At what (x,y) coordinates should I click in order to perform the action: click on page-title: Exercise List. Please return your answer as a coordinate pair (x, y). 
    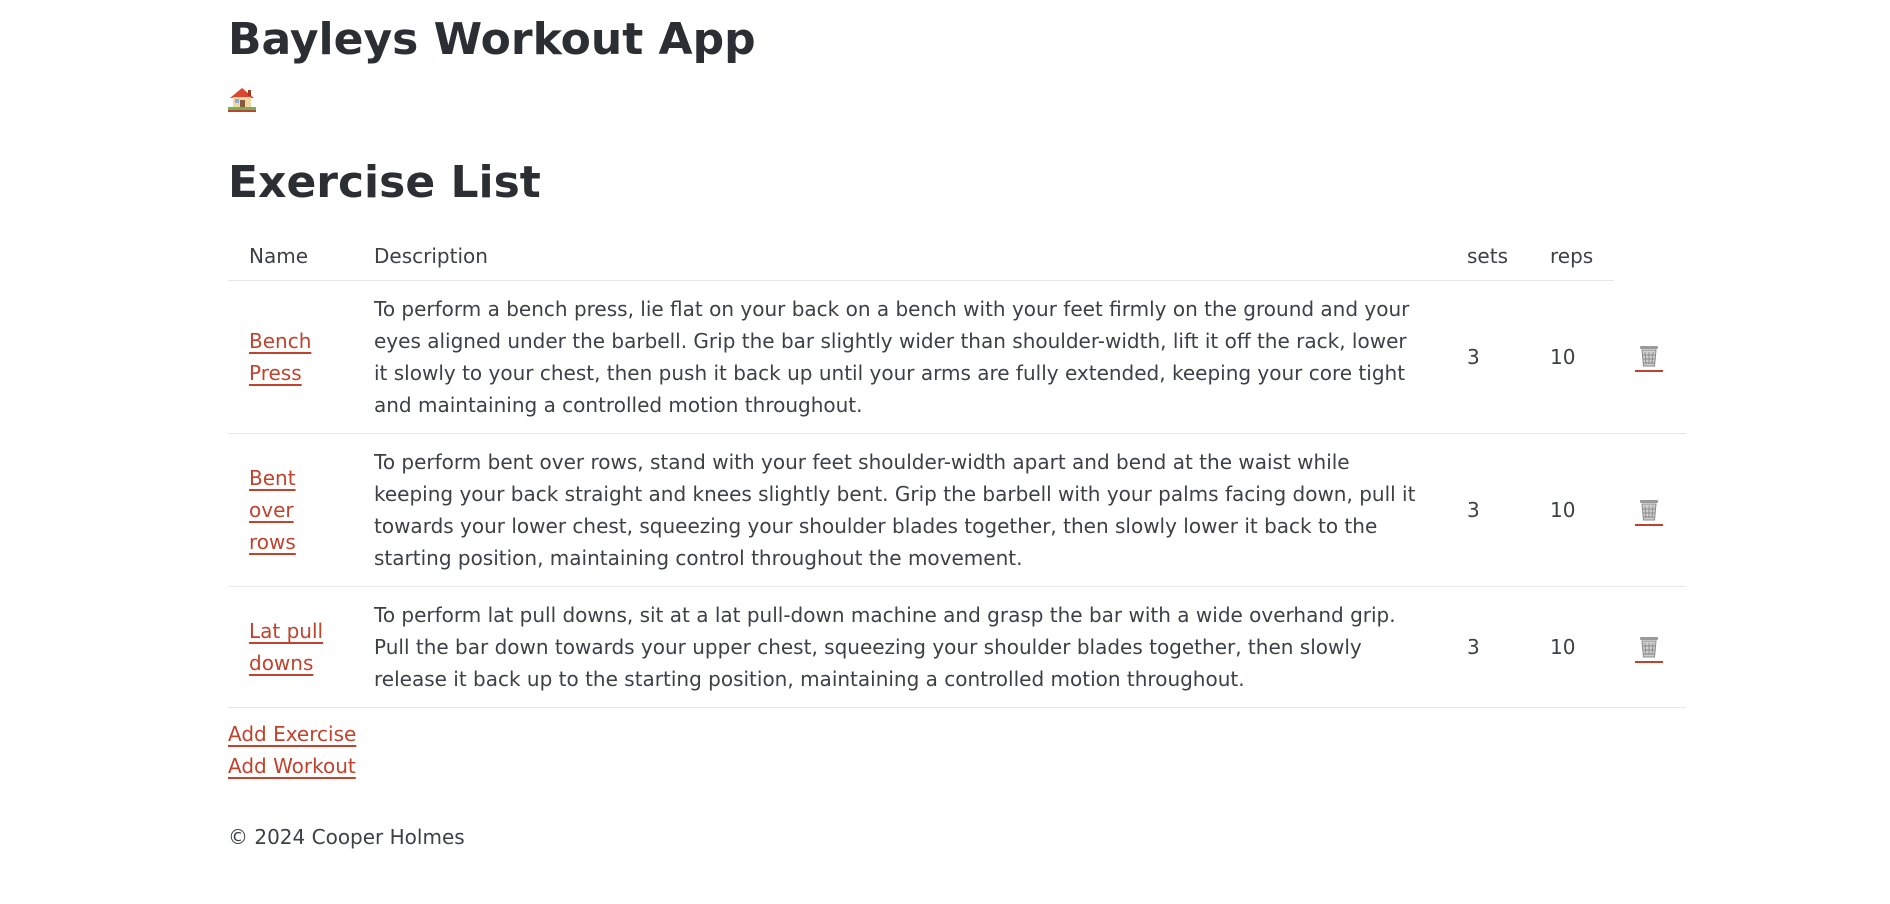
    Looking at the image, I should click on (384, 182).